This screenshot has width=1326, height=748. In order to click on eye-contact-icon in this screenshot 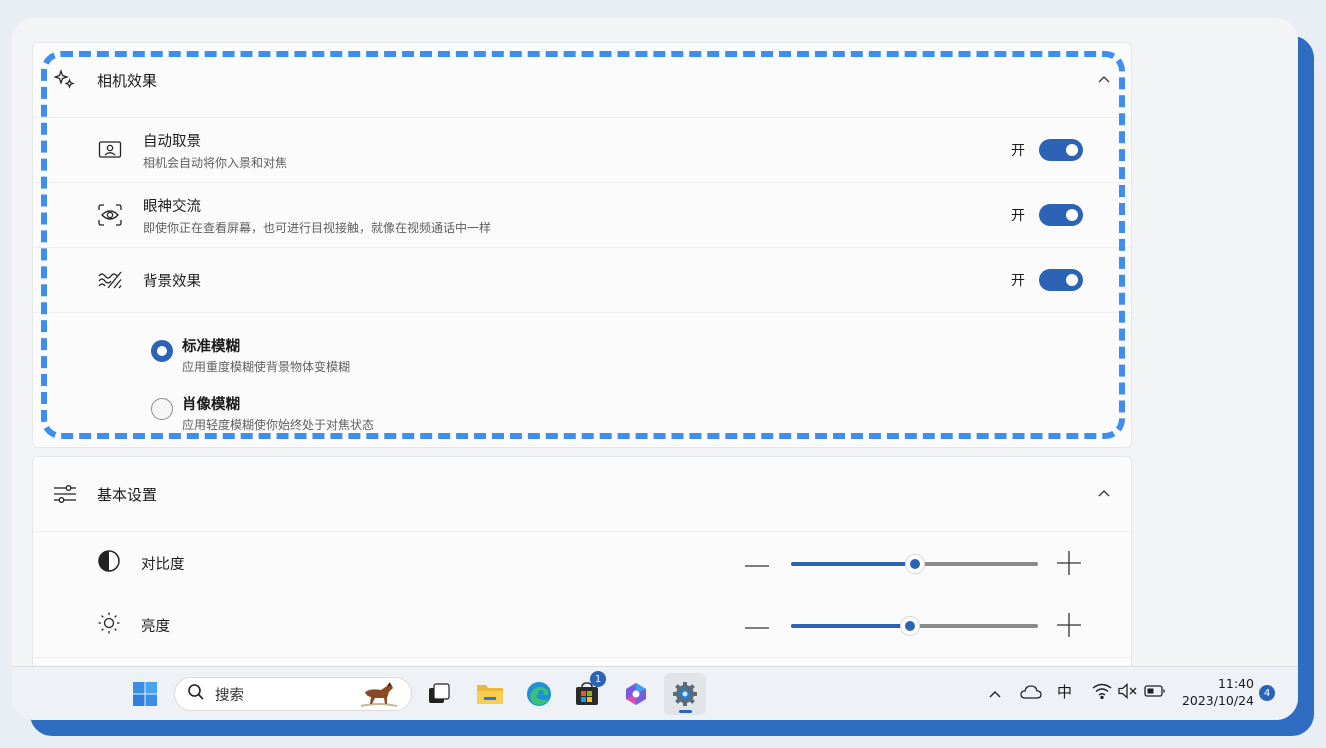, I will do `click(110, 215)`.